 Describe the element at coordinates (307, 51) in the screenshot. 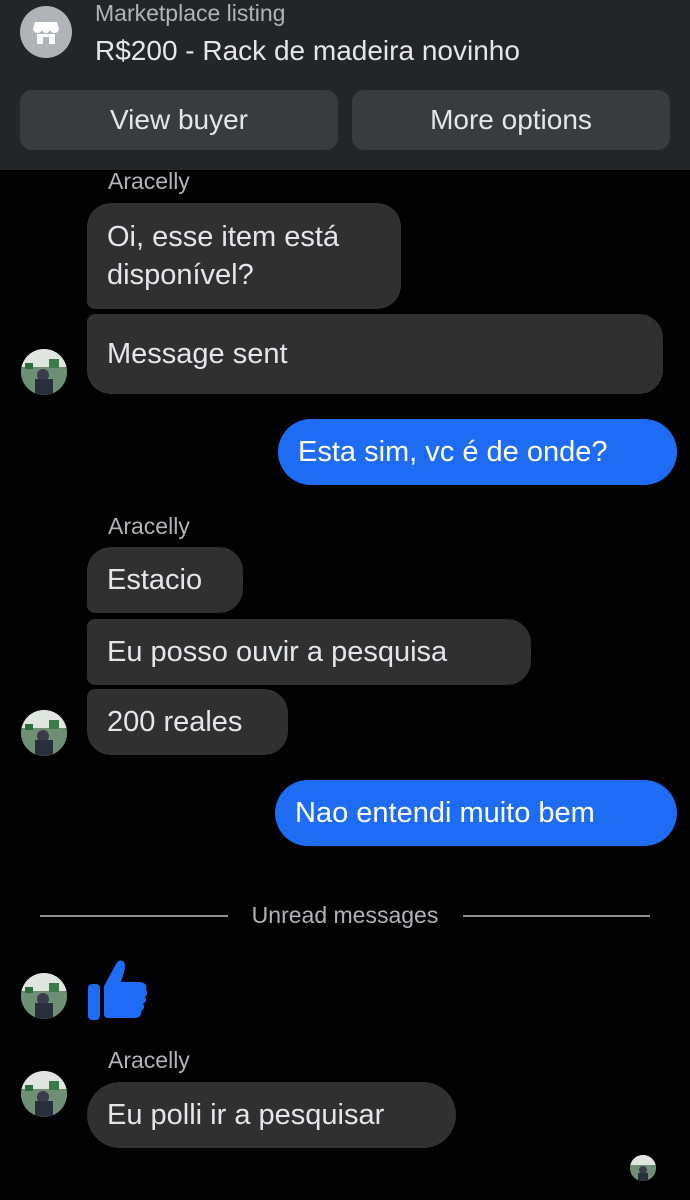

I see `listing-title: R$200 - Rack de madeira novinho` at that location.